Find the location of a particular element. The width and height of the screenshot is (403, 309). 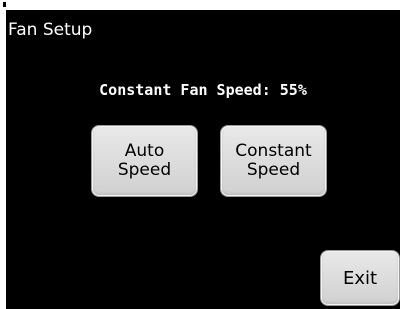

page-title: Fan Setup is located at coordinates (50, 30).